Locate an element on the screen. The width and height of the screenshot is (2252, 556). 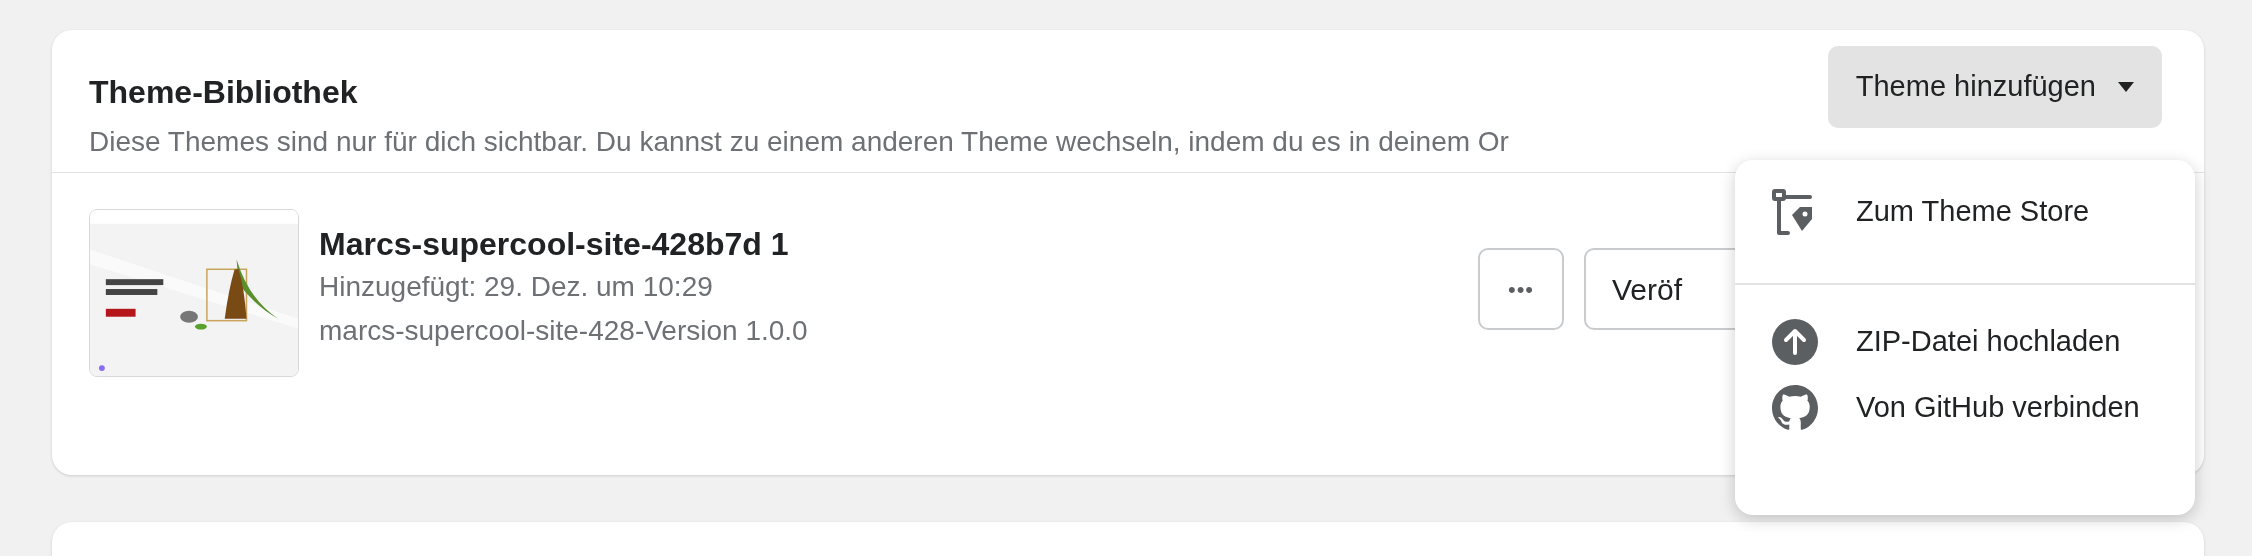
github-icon is located at coordinates (1795, 408).